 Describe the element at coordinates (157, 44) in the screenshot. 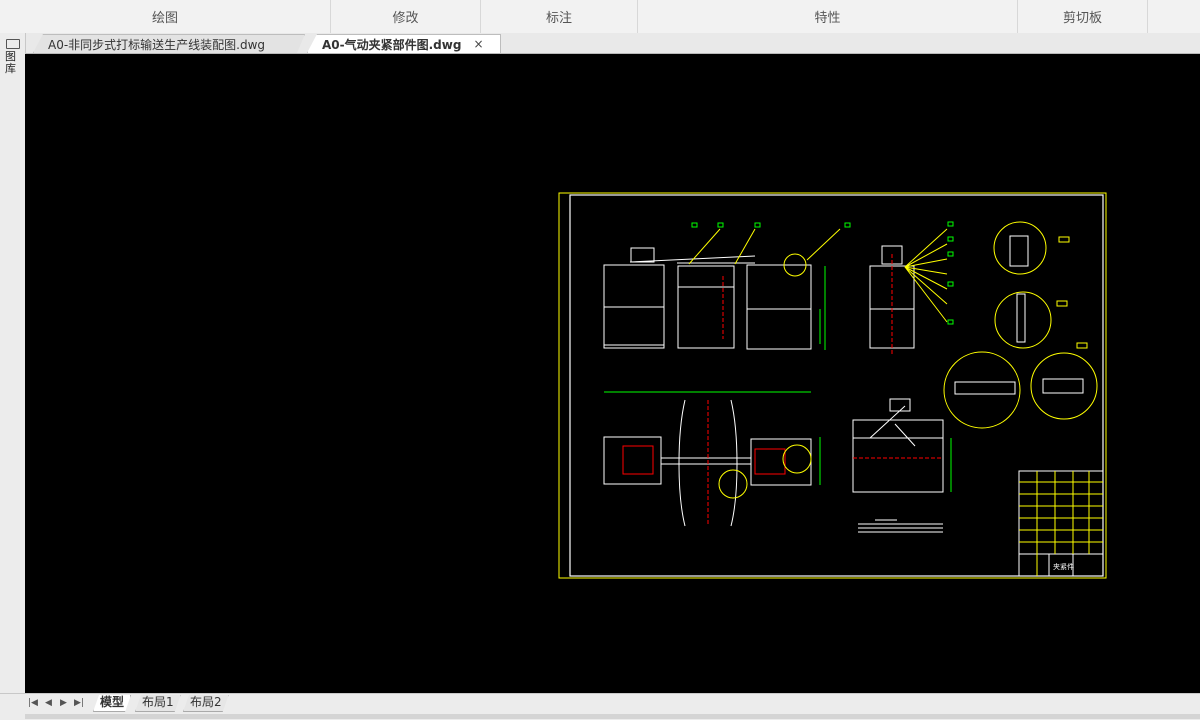

I see `document-tab-label: A0-非同步式打标输送生产线装配图.dwg` at that location.